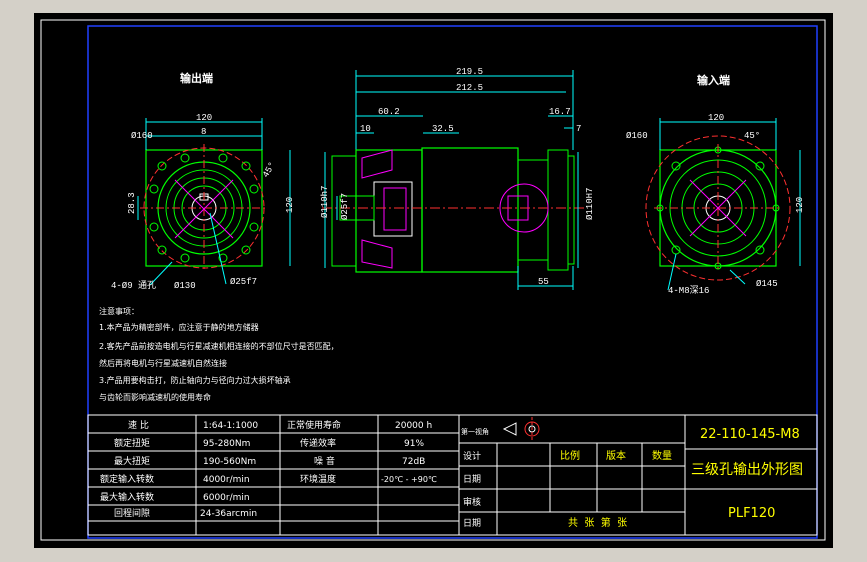 This screenshot has width=867, height=562. What do you see at coordinates (475, 431) in the screenshot?
I see `projection-label: 第一视角` at bounding box center [475, 431].